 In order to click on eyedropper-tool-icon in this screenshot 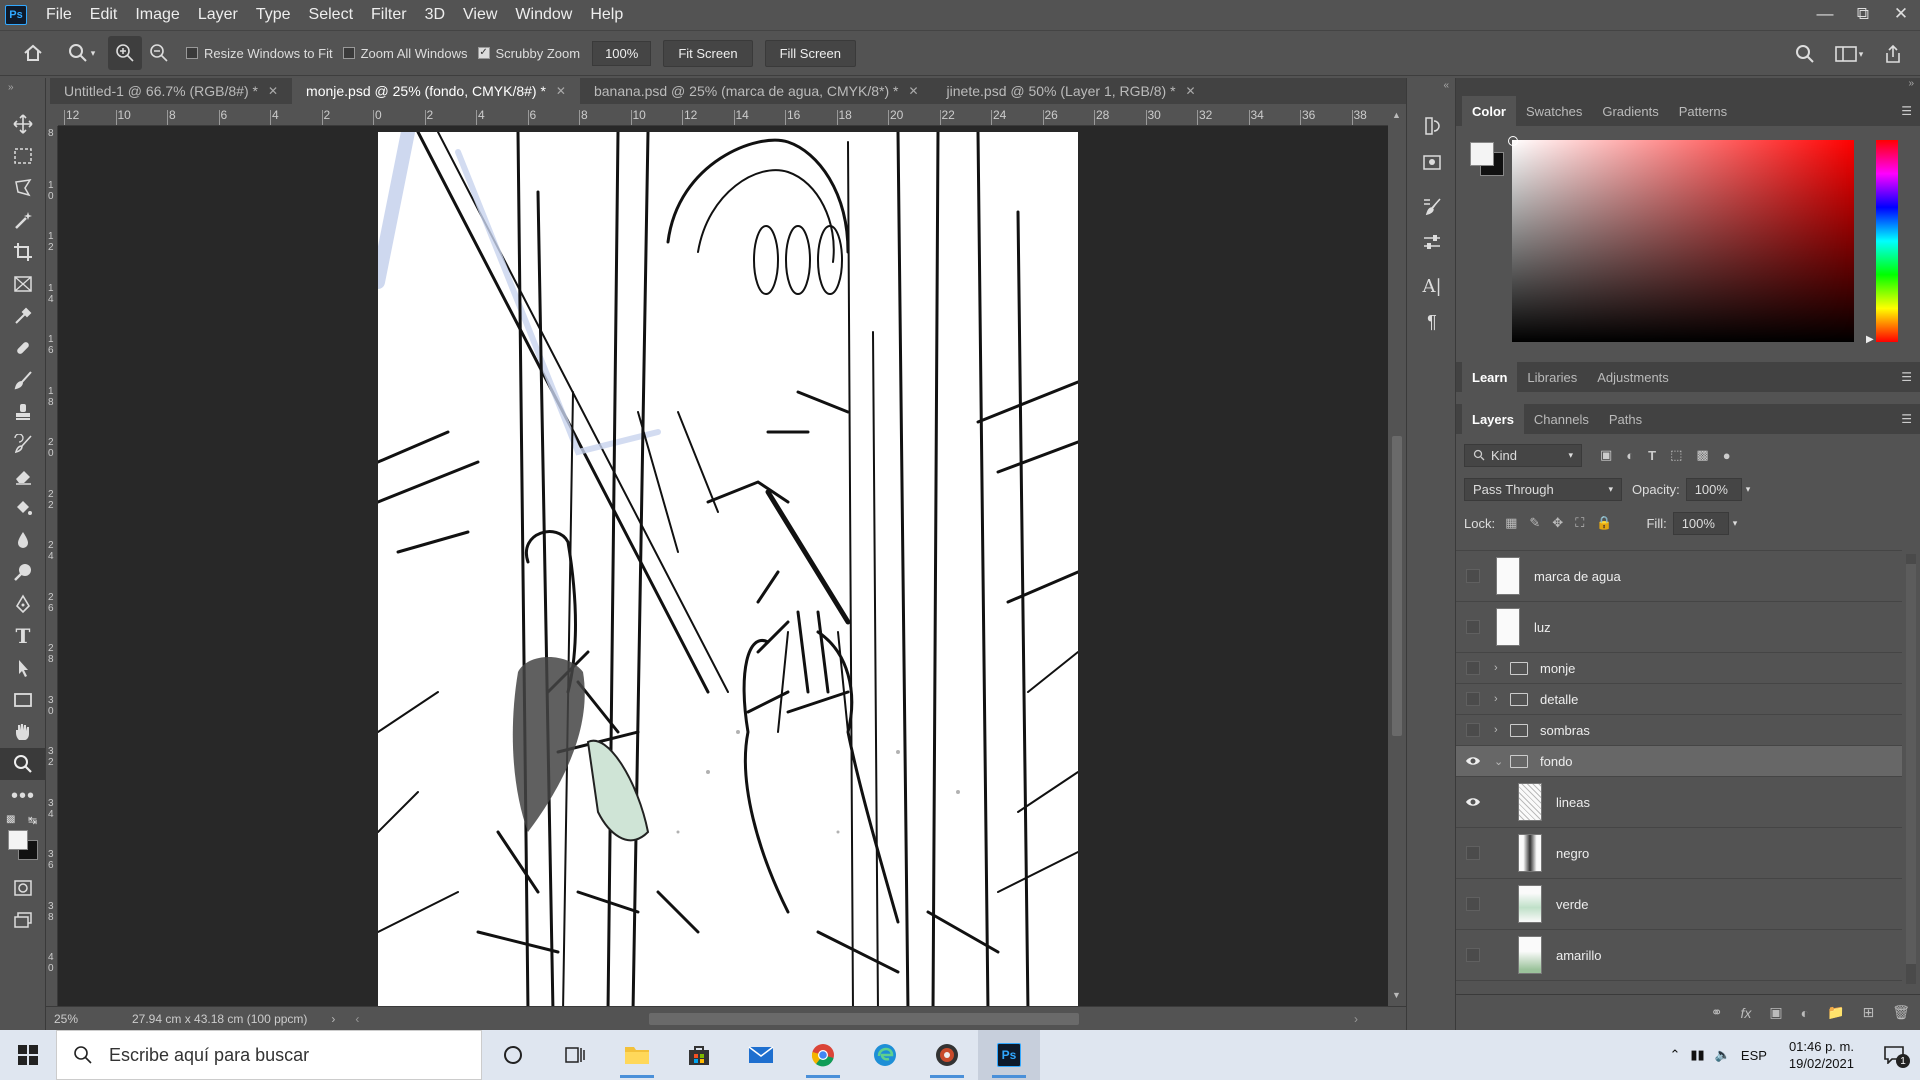, I will do `click(23, 316)`.